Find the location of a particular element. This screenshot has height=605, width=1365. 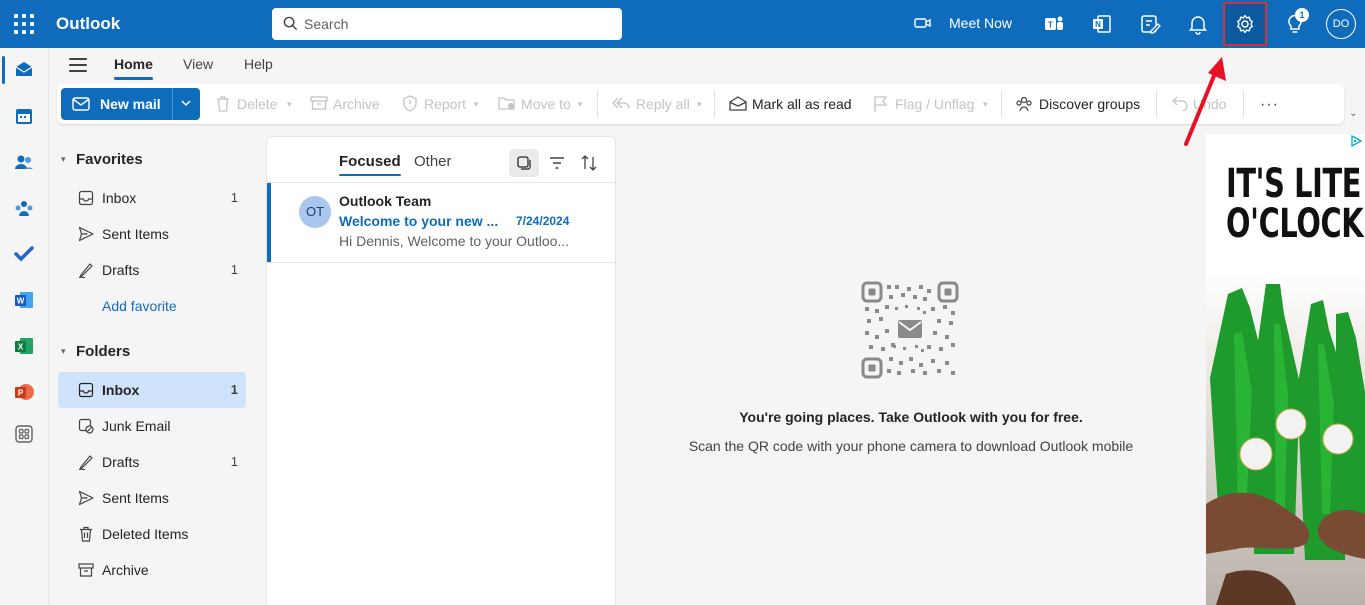

folder-label: Archive is located at coordinates (125, 570).